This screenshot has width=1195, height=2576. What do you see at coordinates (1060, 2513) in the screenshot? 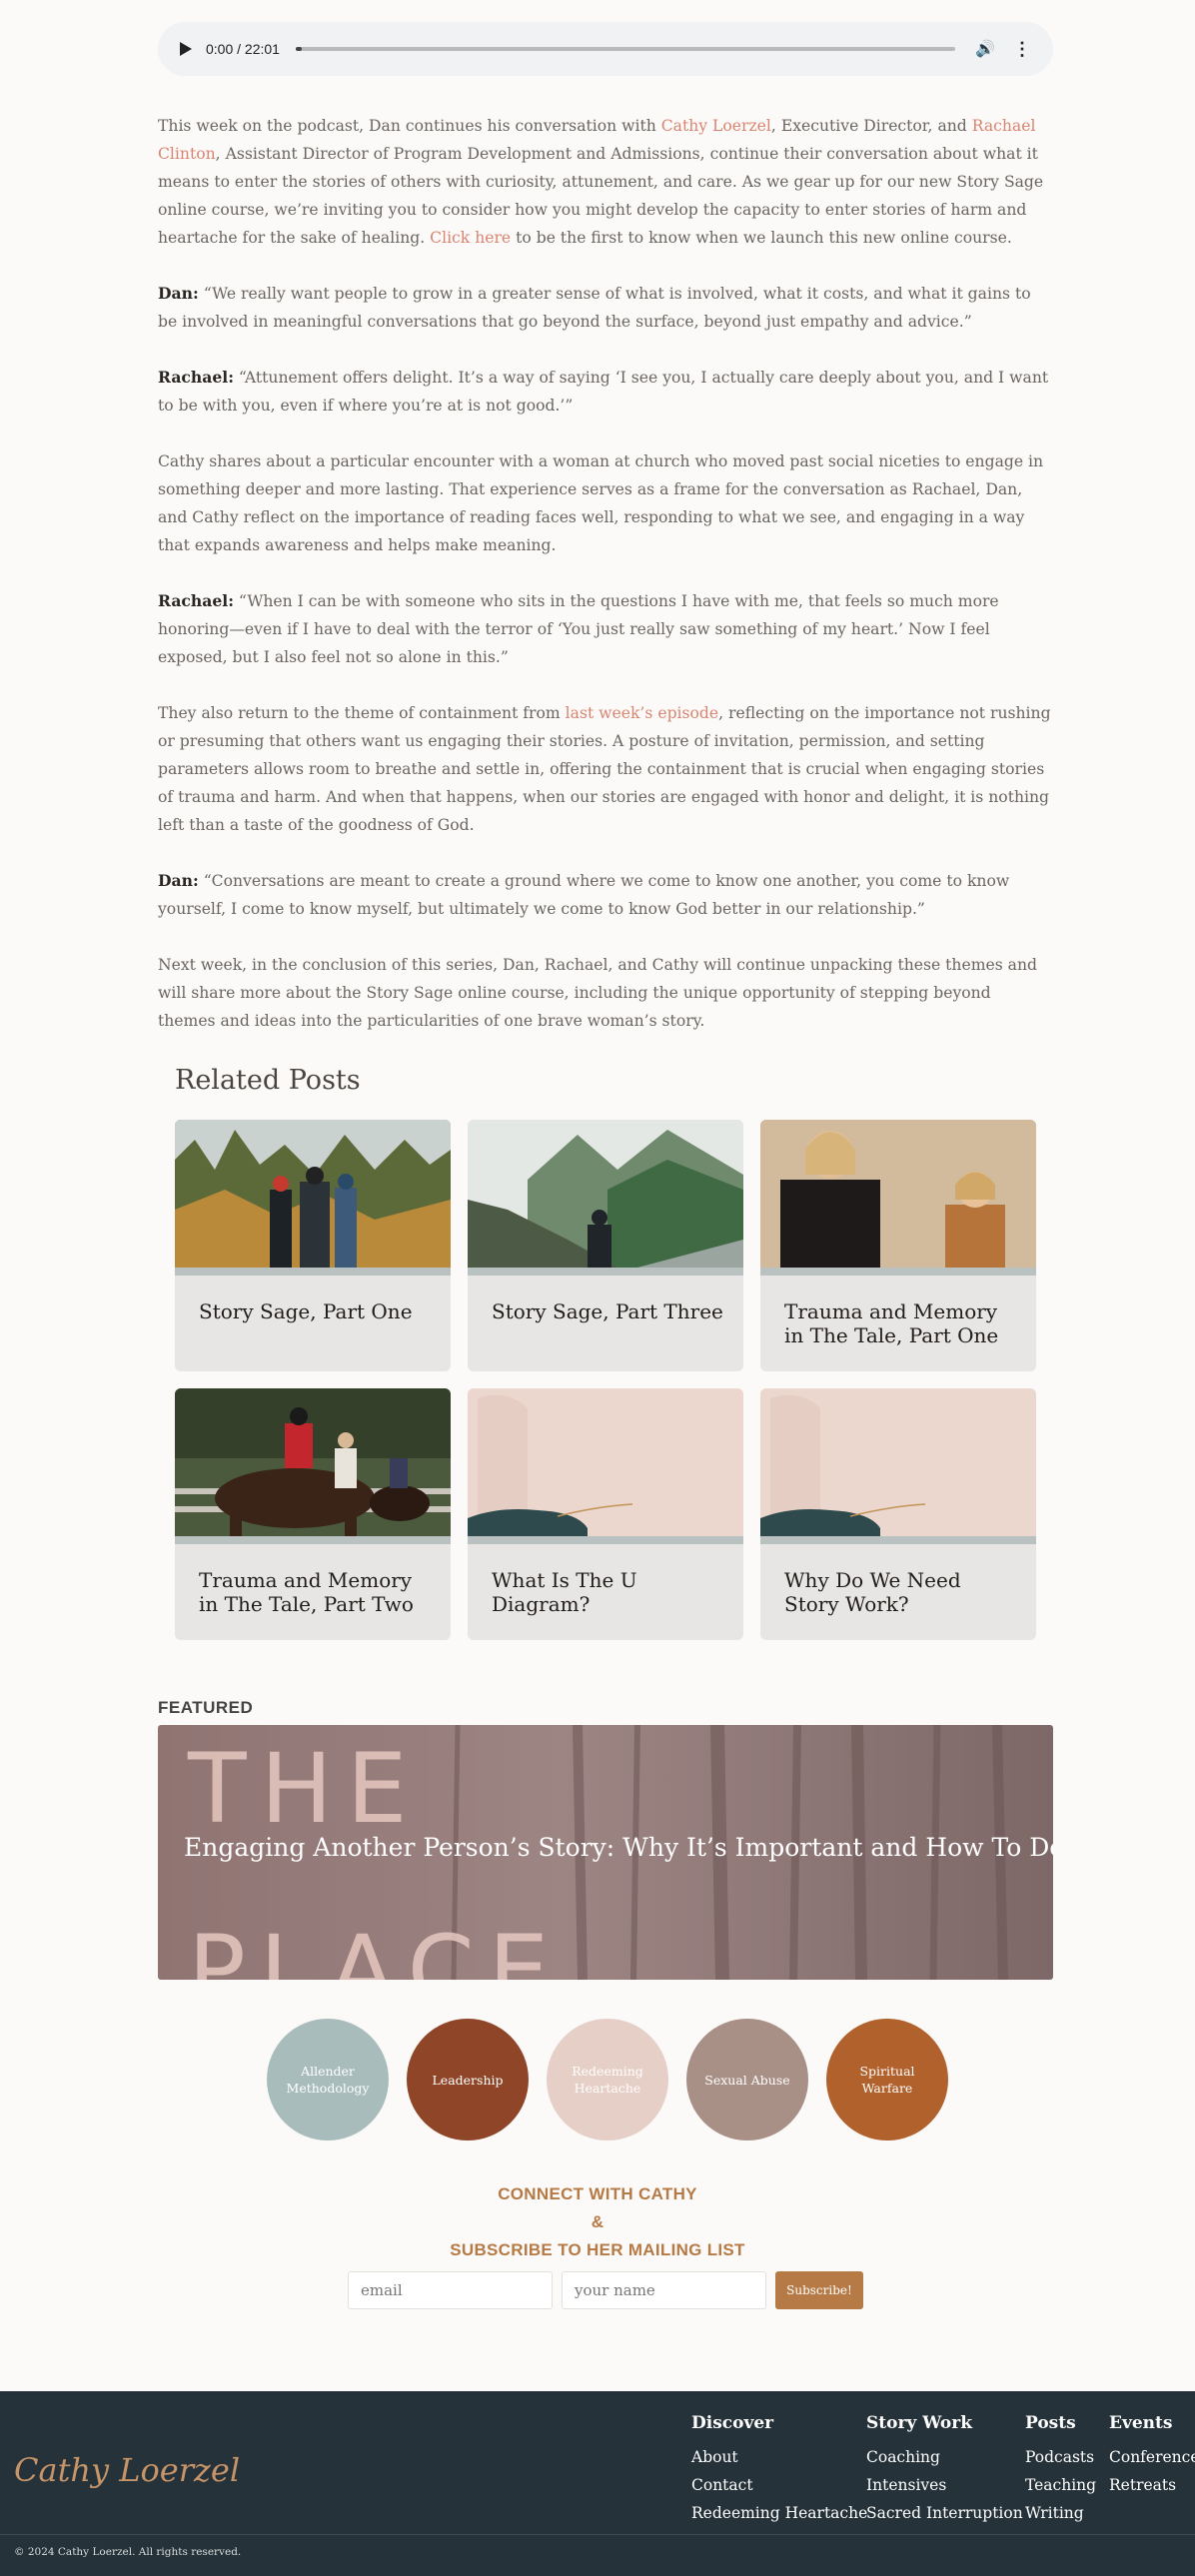
I see `footer-link-writing: Writing` at bounding box center [1060, 2513].